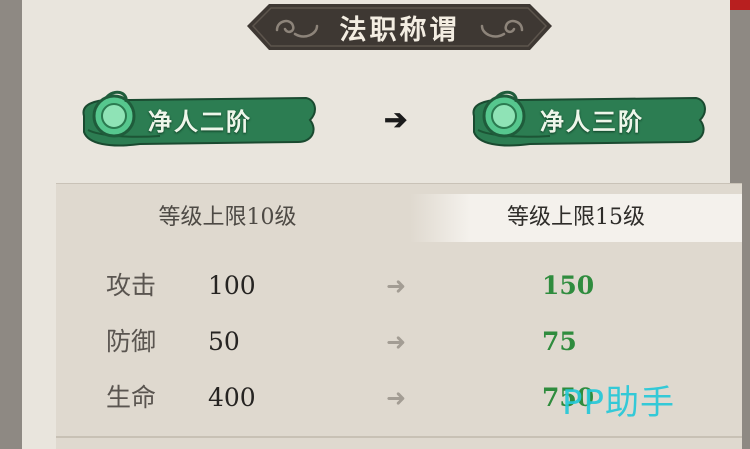  What do you see at coordinates (227, 217) in the screenshot?
I see `level-cap-current: 等级上限10级` at bounding box center [227, 217].